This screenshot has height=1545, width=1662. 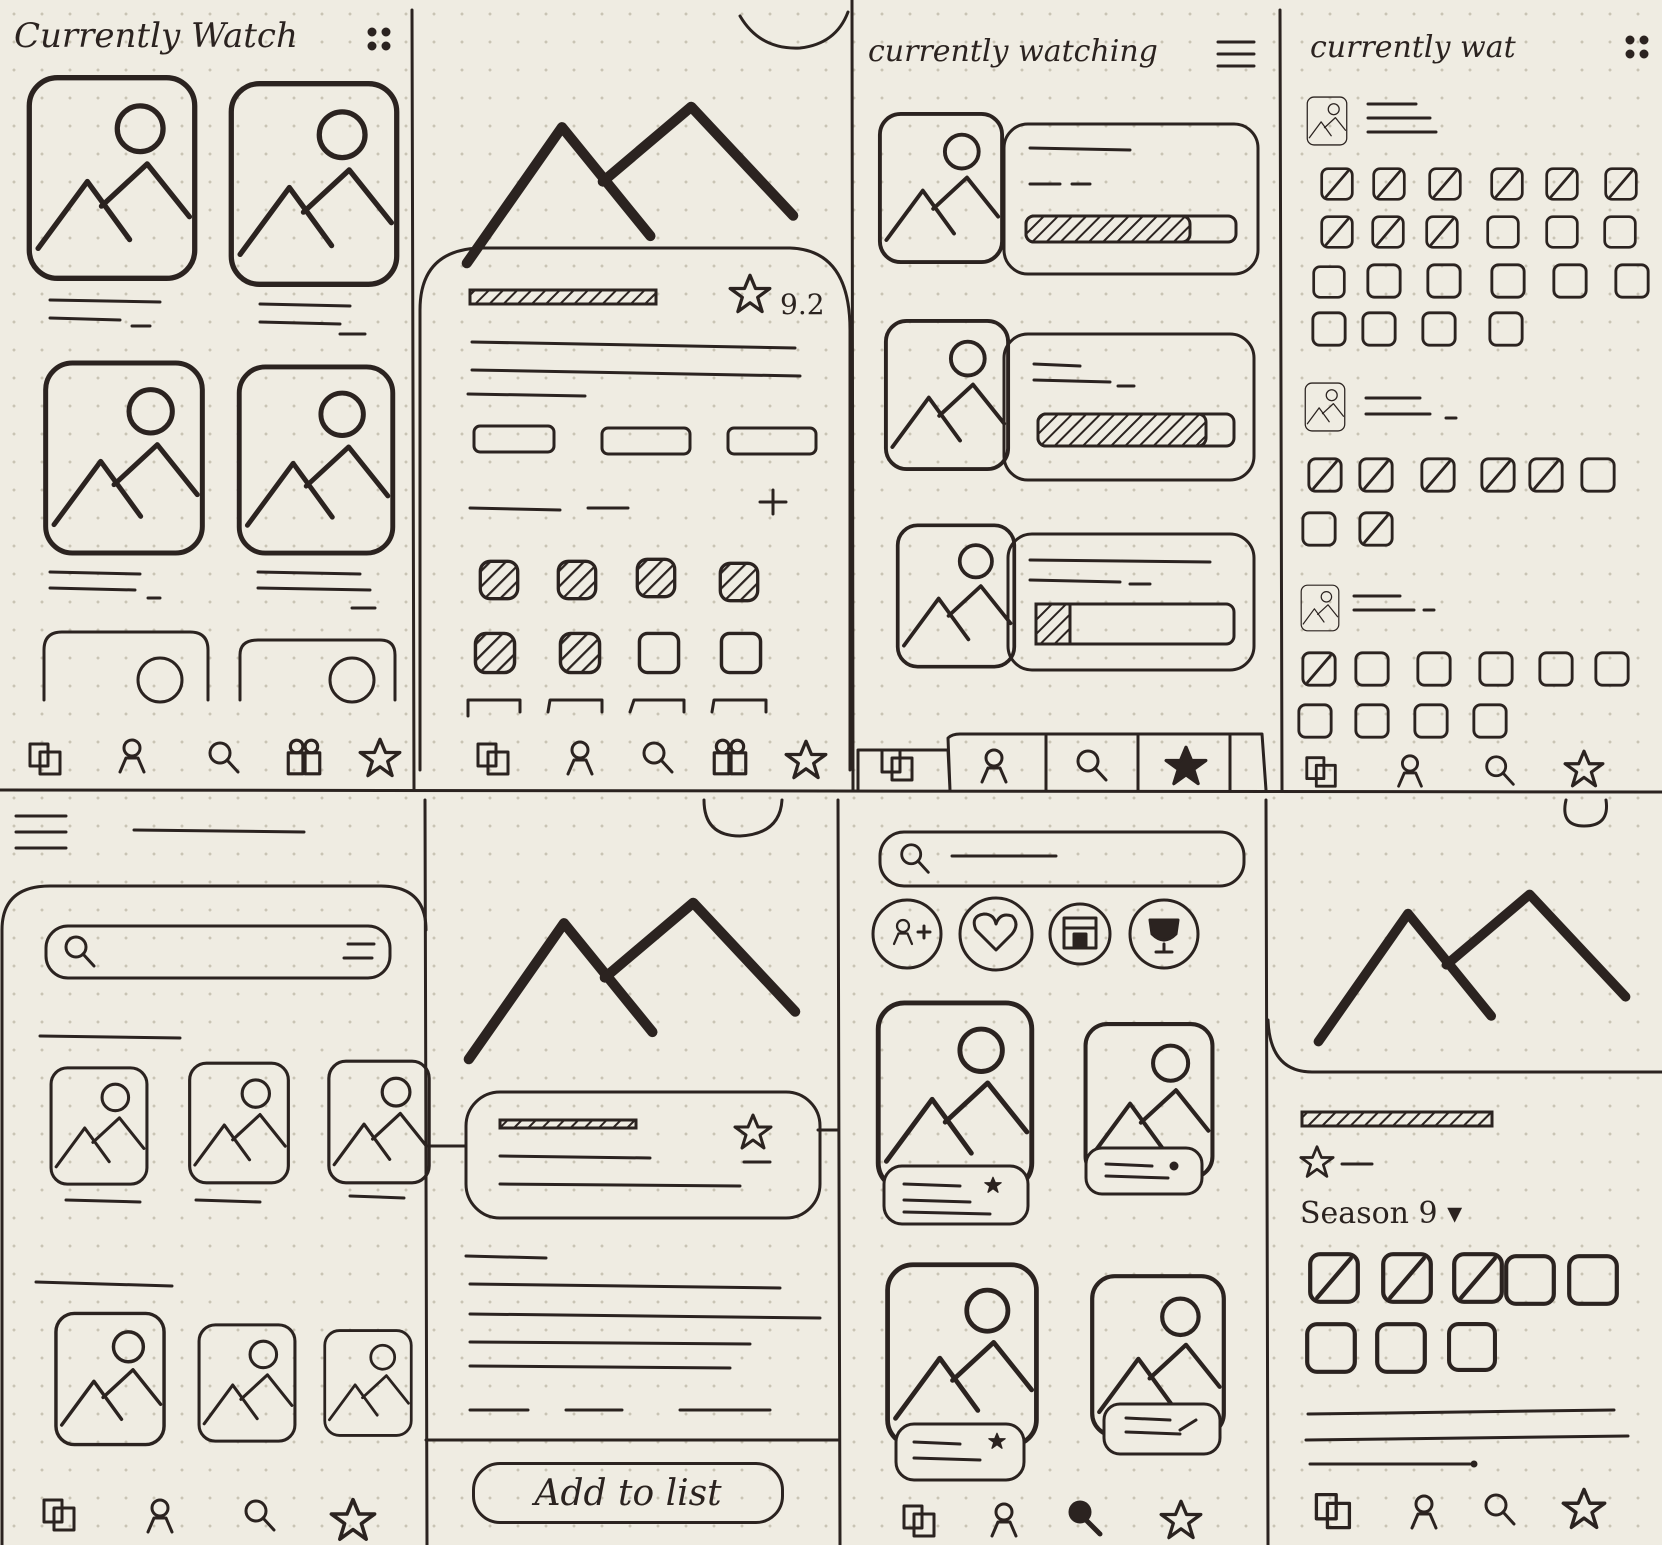 I want to click on panel-8-show-detail, so click(x=1464, y=1164).